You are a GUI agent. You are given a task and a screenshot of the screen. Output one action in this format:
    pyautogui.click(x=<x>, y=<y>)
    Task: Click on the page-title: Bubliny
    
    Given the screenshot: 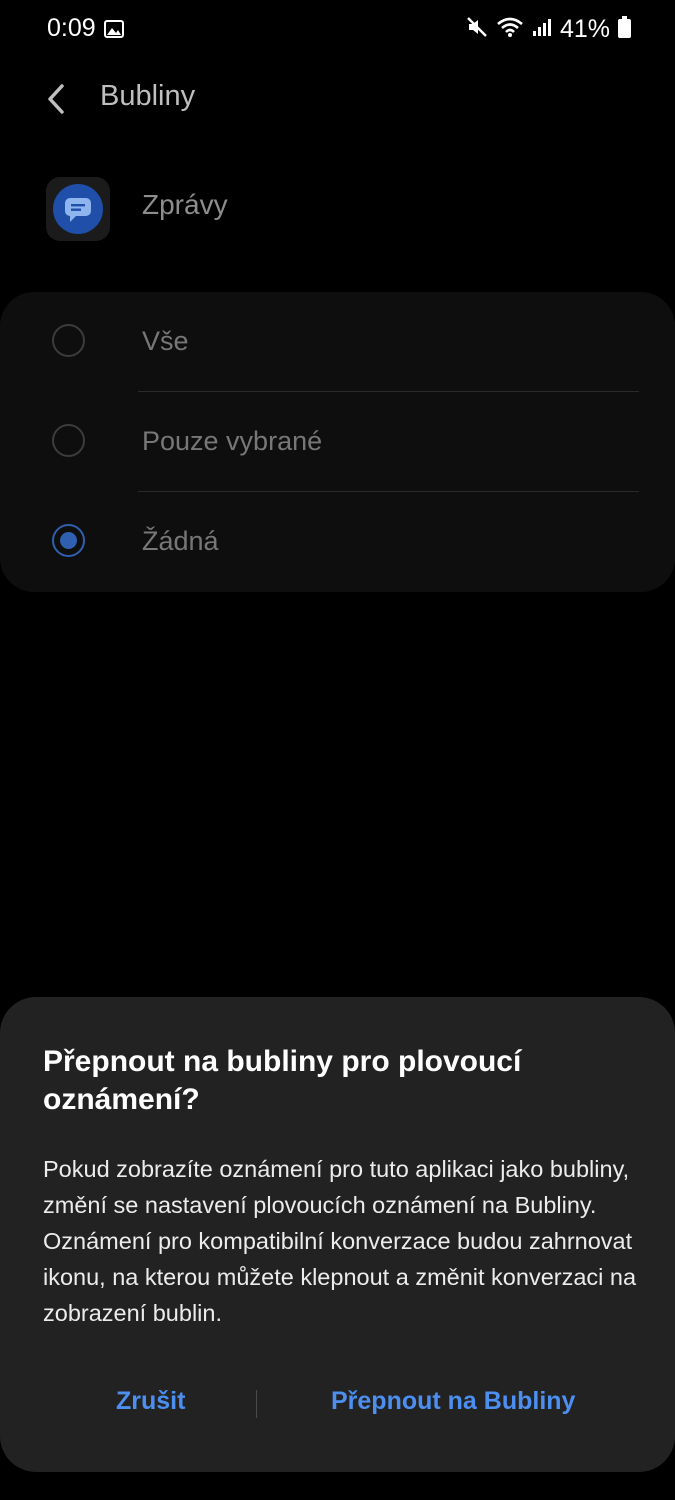 What is the action you would take?
    pyautogui.click(x=148, y=96)
    